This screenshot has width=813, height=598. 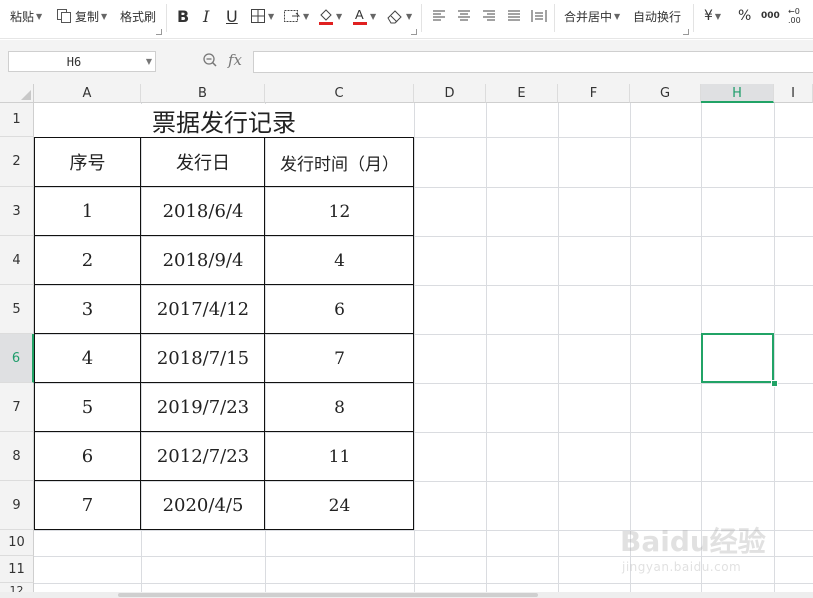 What do you see at coordinates (87, 211) in the screenshot?
I see `cell-index: 1` at bounding box center [87, 211].